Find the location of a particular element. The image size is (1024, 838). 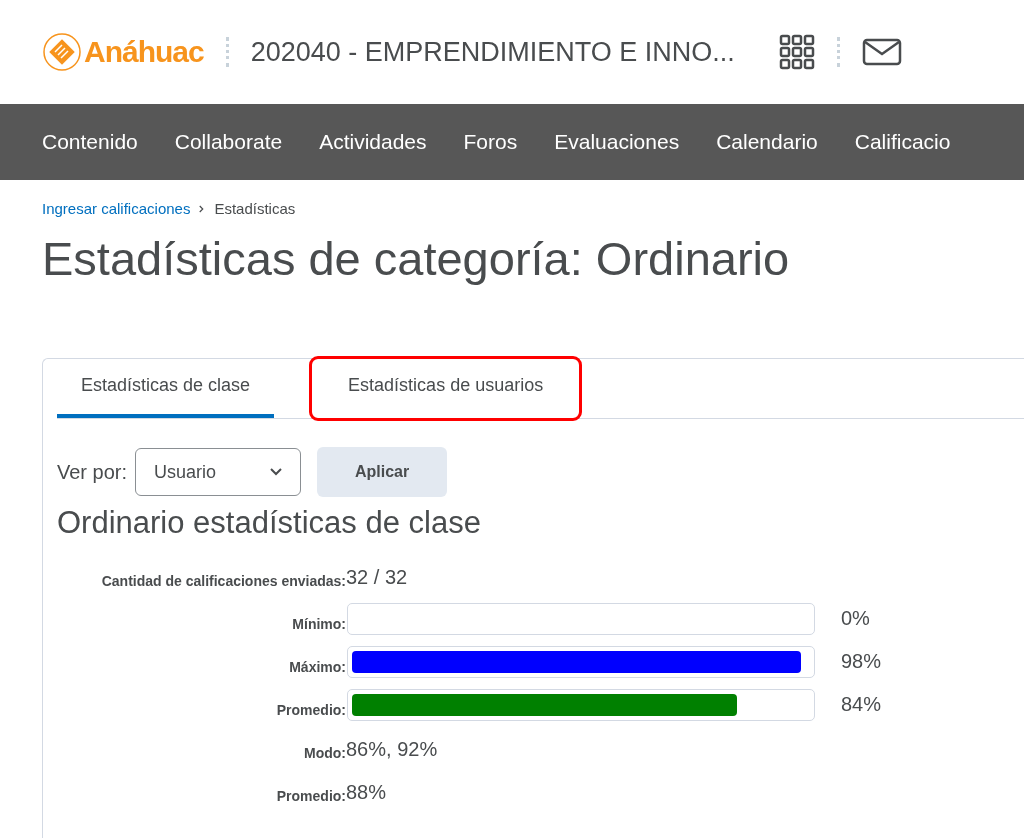

chevron-down-icon is located at coordinates (276, 472).